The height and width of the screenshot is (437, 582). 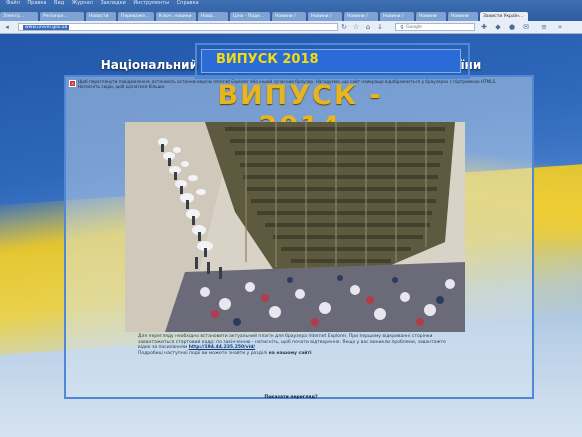 I want to click on tab-10: Новини /, so click(x=361, y=16).